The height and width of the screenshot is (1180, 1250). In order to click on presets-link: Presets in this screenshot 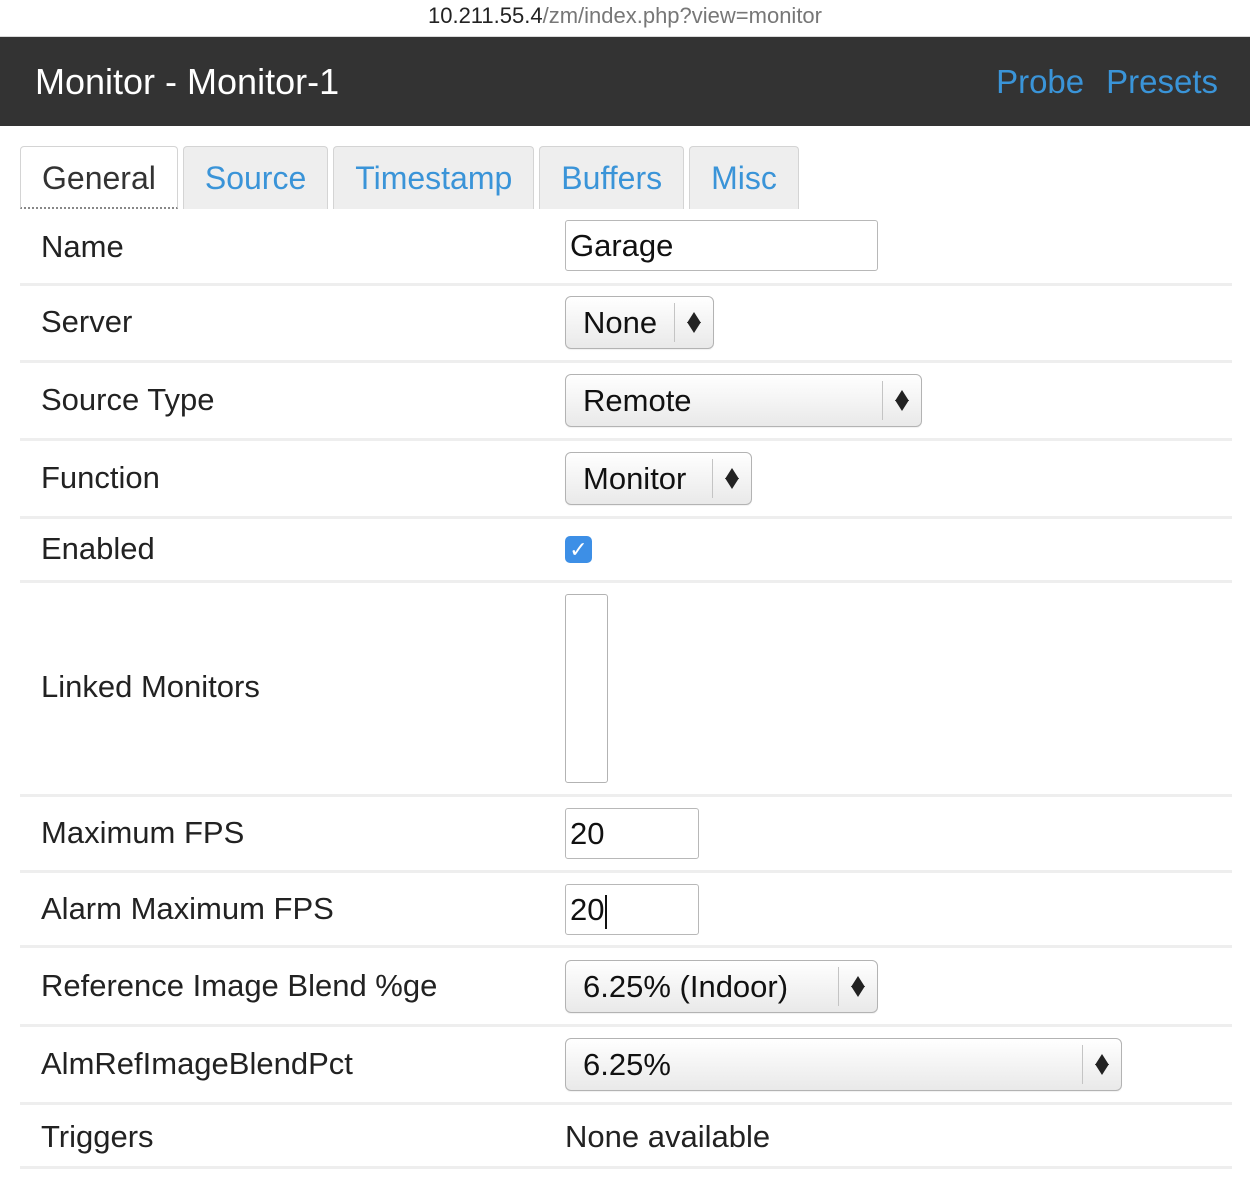, I will do `click(1162, 81)`.